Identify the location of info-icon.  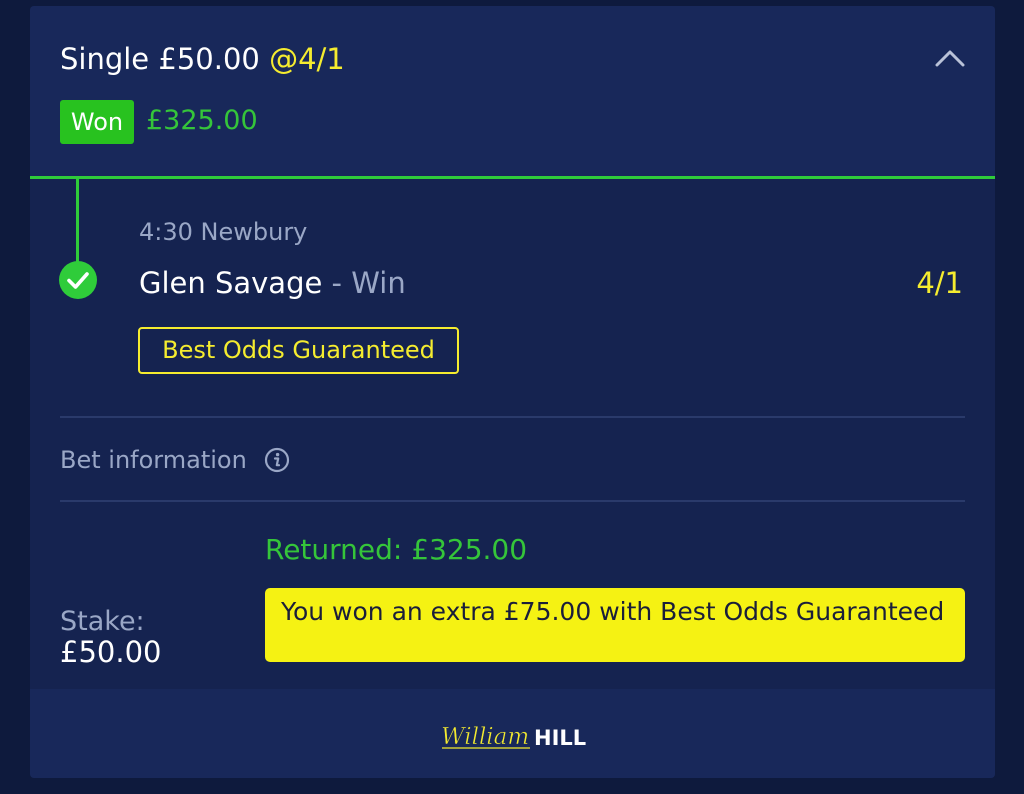
(277, 460).